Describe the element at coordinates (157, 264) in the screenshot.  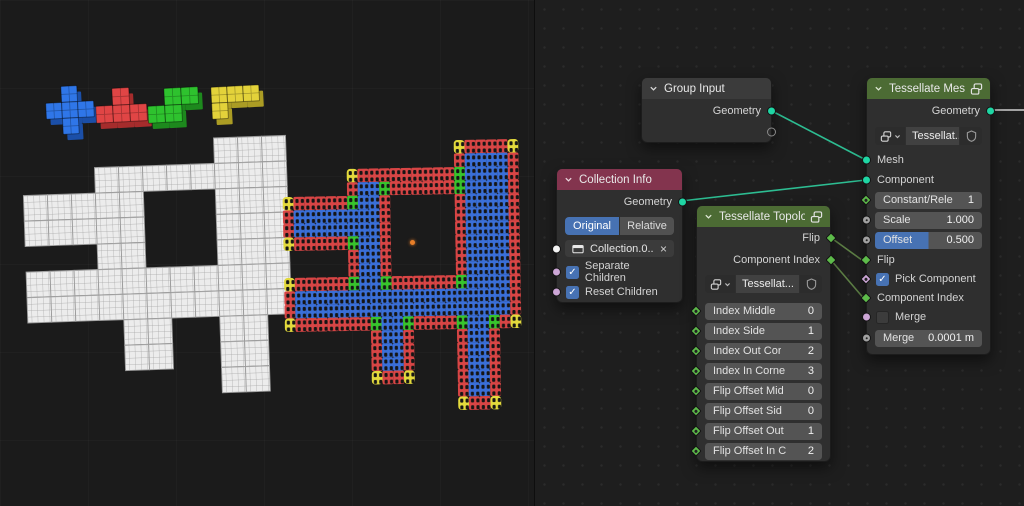
I see `base-mesh-white` at that location.